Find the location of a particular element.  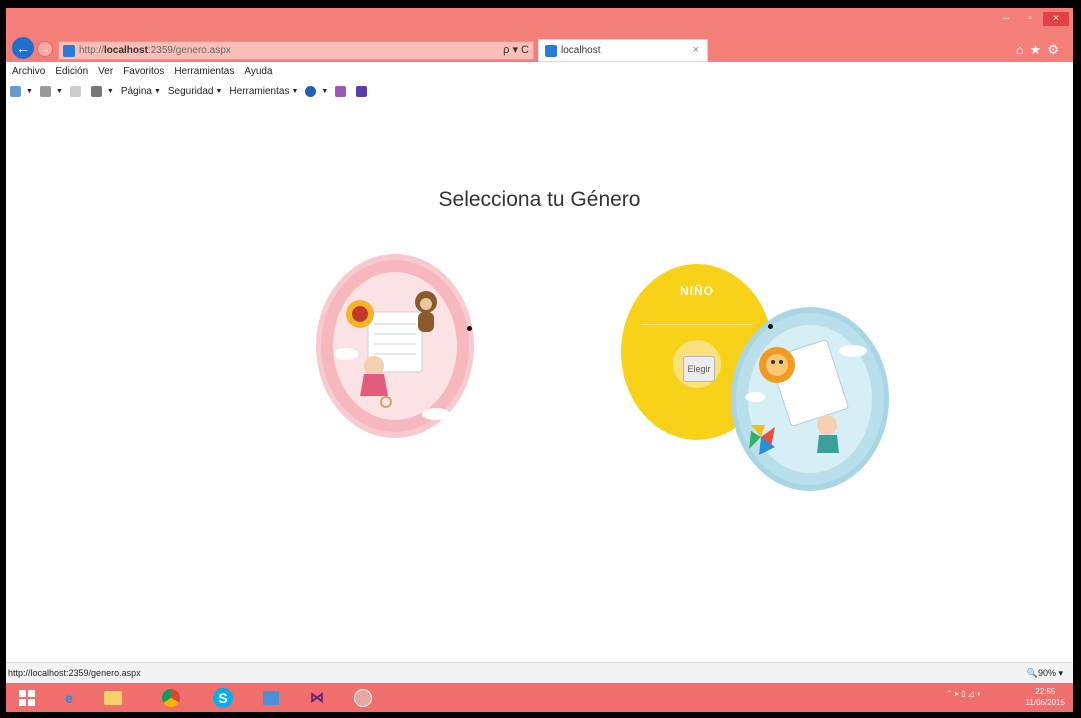

tools-menu: Herramientas ▼ is located at coordinates (263, 91).